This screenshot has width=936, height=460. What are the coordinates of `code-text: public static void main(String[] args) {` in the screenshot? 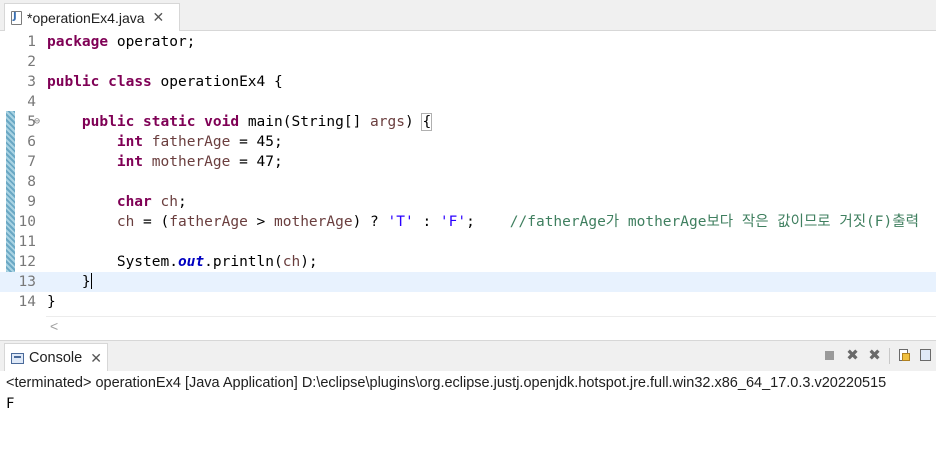 It's located at (257, 122).